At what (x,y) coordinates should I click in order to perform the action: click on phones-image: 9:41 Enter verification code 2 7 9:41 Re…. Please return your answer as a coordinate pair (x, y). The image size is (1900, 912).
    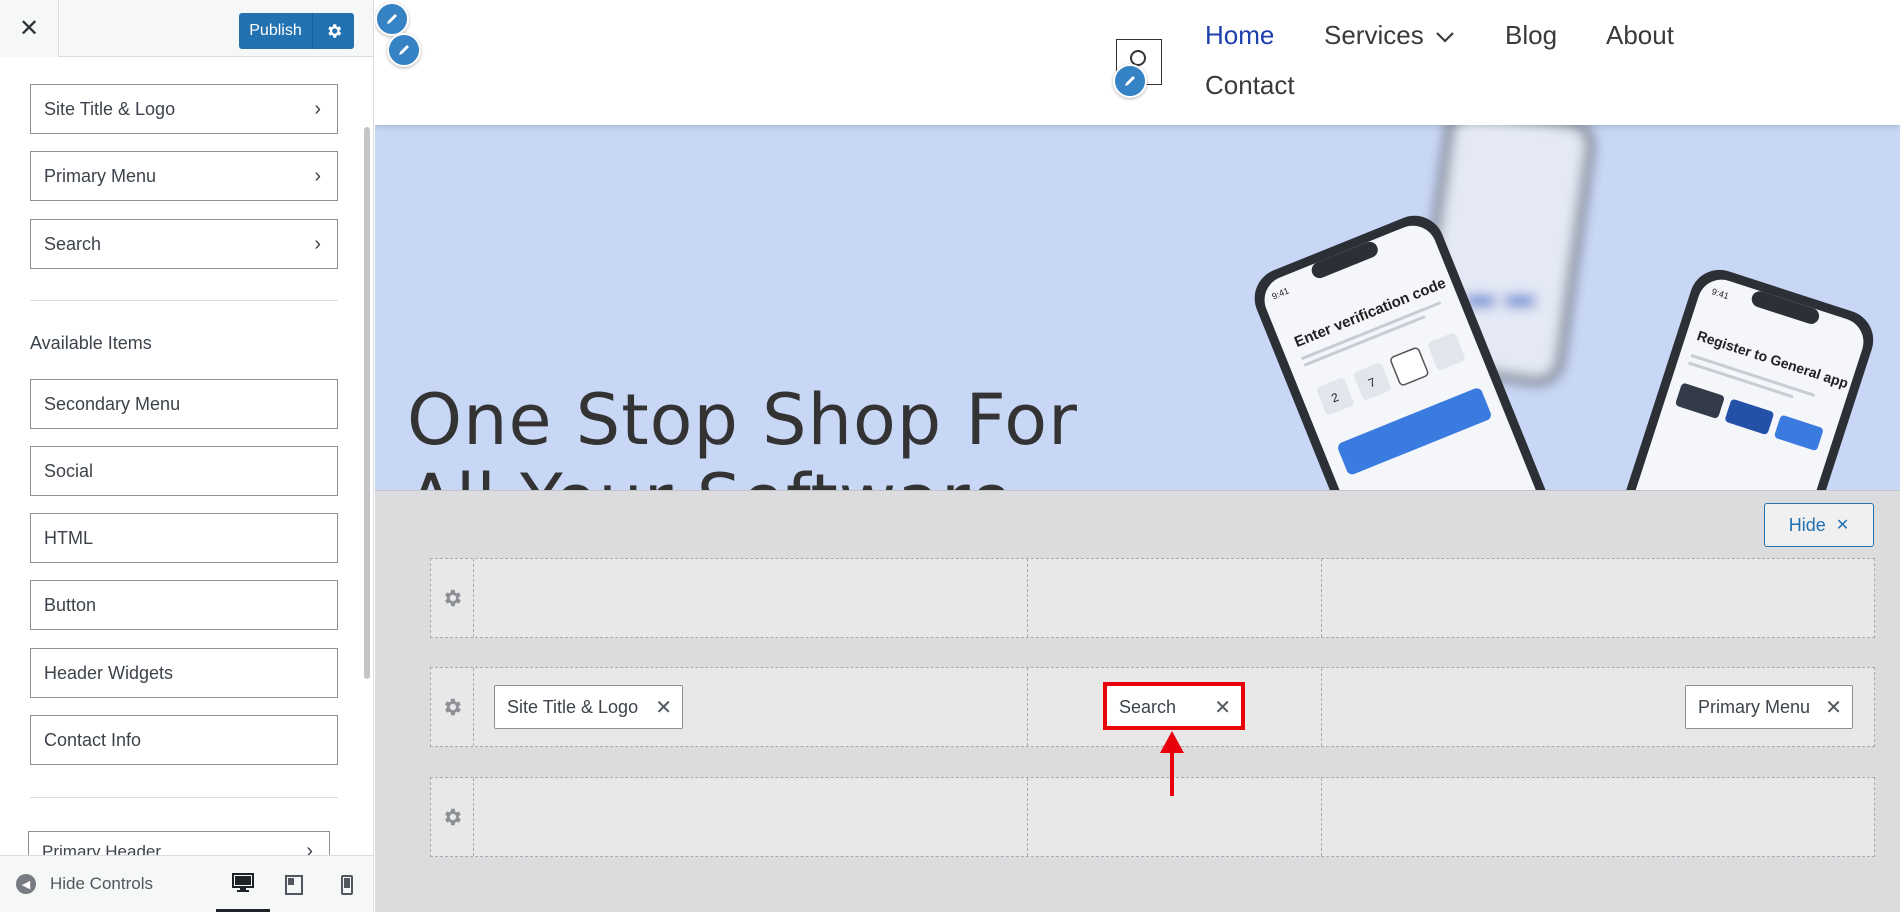
    Looking at the image, I should click on (1564, 307).